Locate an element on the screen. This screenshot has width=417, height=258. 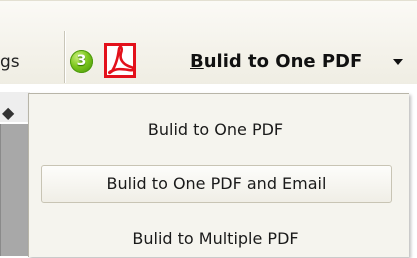
background-icon: ◆ is located at coordinates (8, 112).